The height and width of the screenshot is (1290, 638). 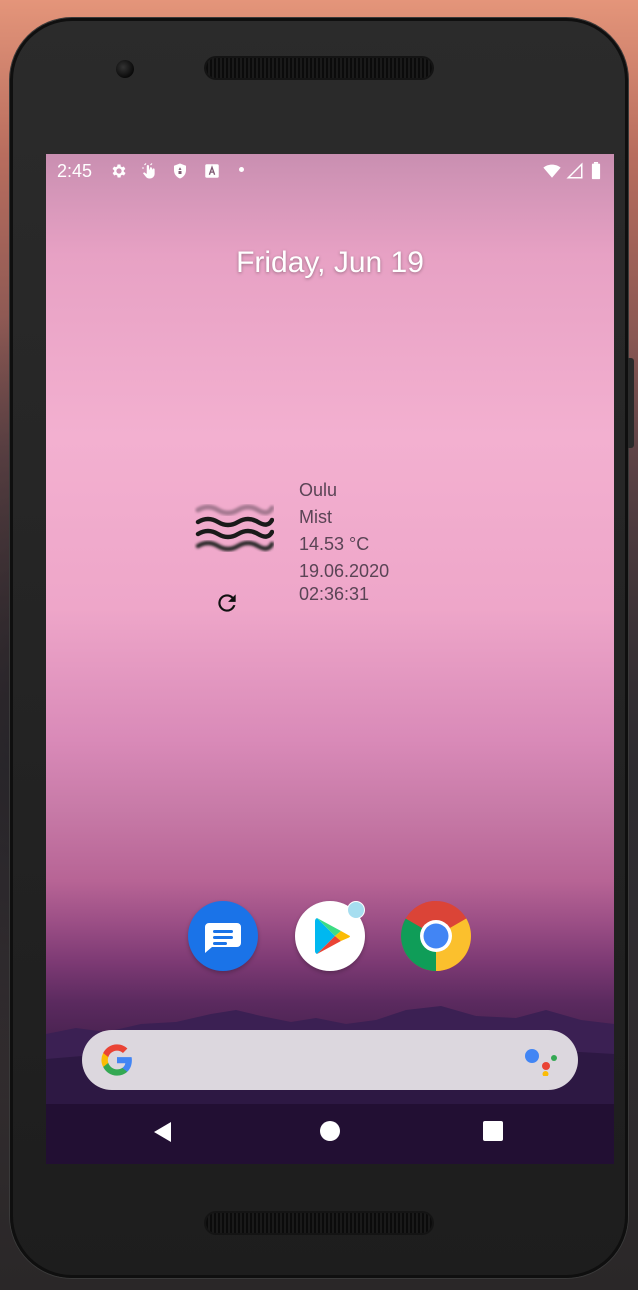 What do you see at coordinates (319, 1223) in the screenshot?
I see `bottom-speaker` at bounding box center [319, 1223].